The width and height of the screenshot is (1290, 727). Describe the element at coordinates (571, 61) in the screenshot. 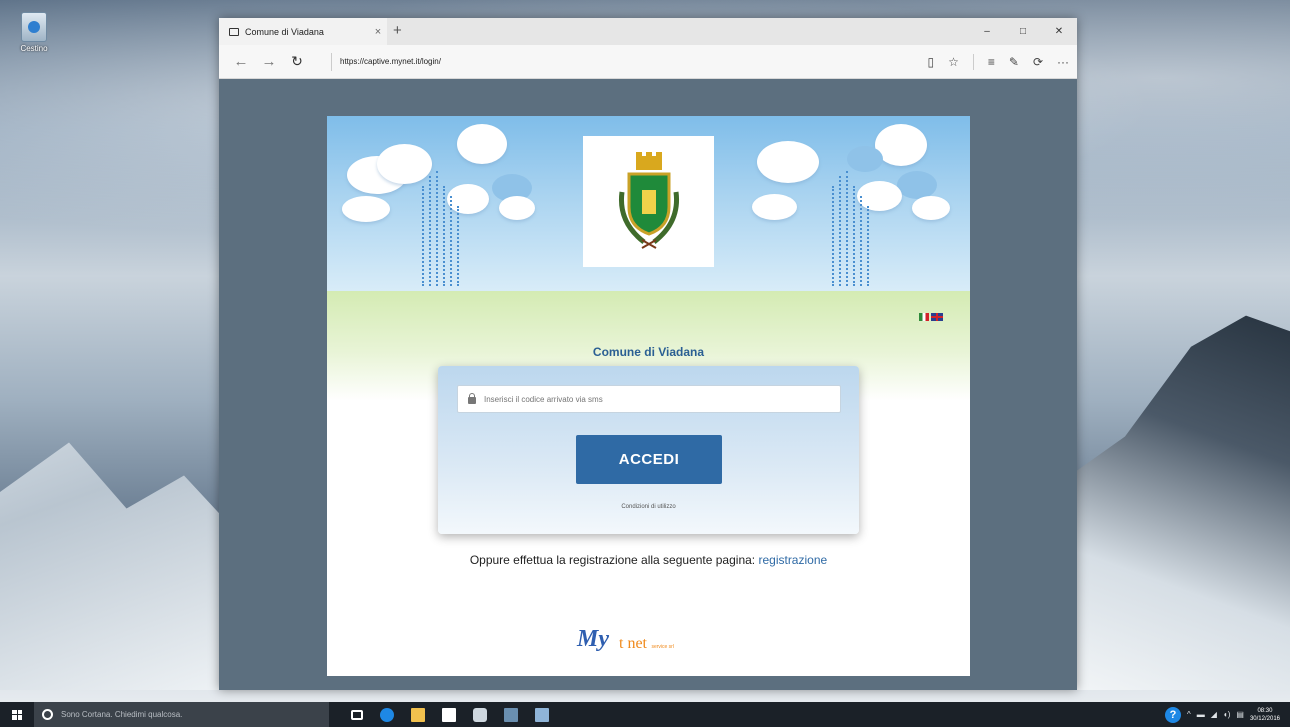

I see `address-bar: https://captive.mynet.it/login/` at that location.